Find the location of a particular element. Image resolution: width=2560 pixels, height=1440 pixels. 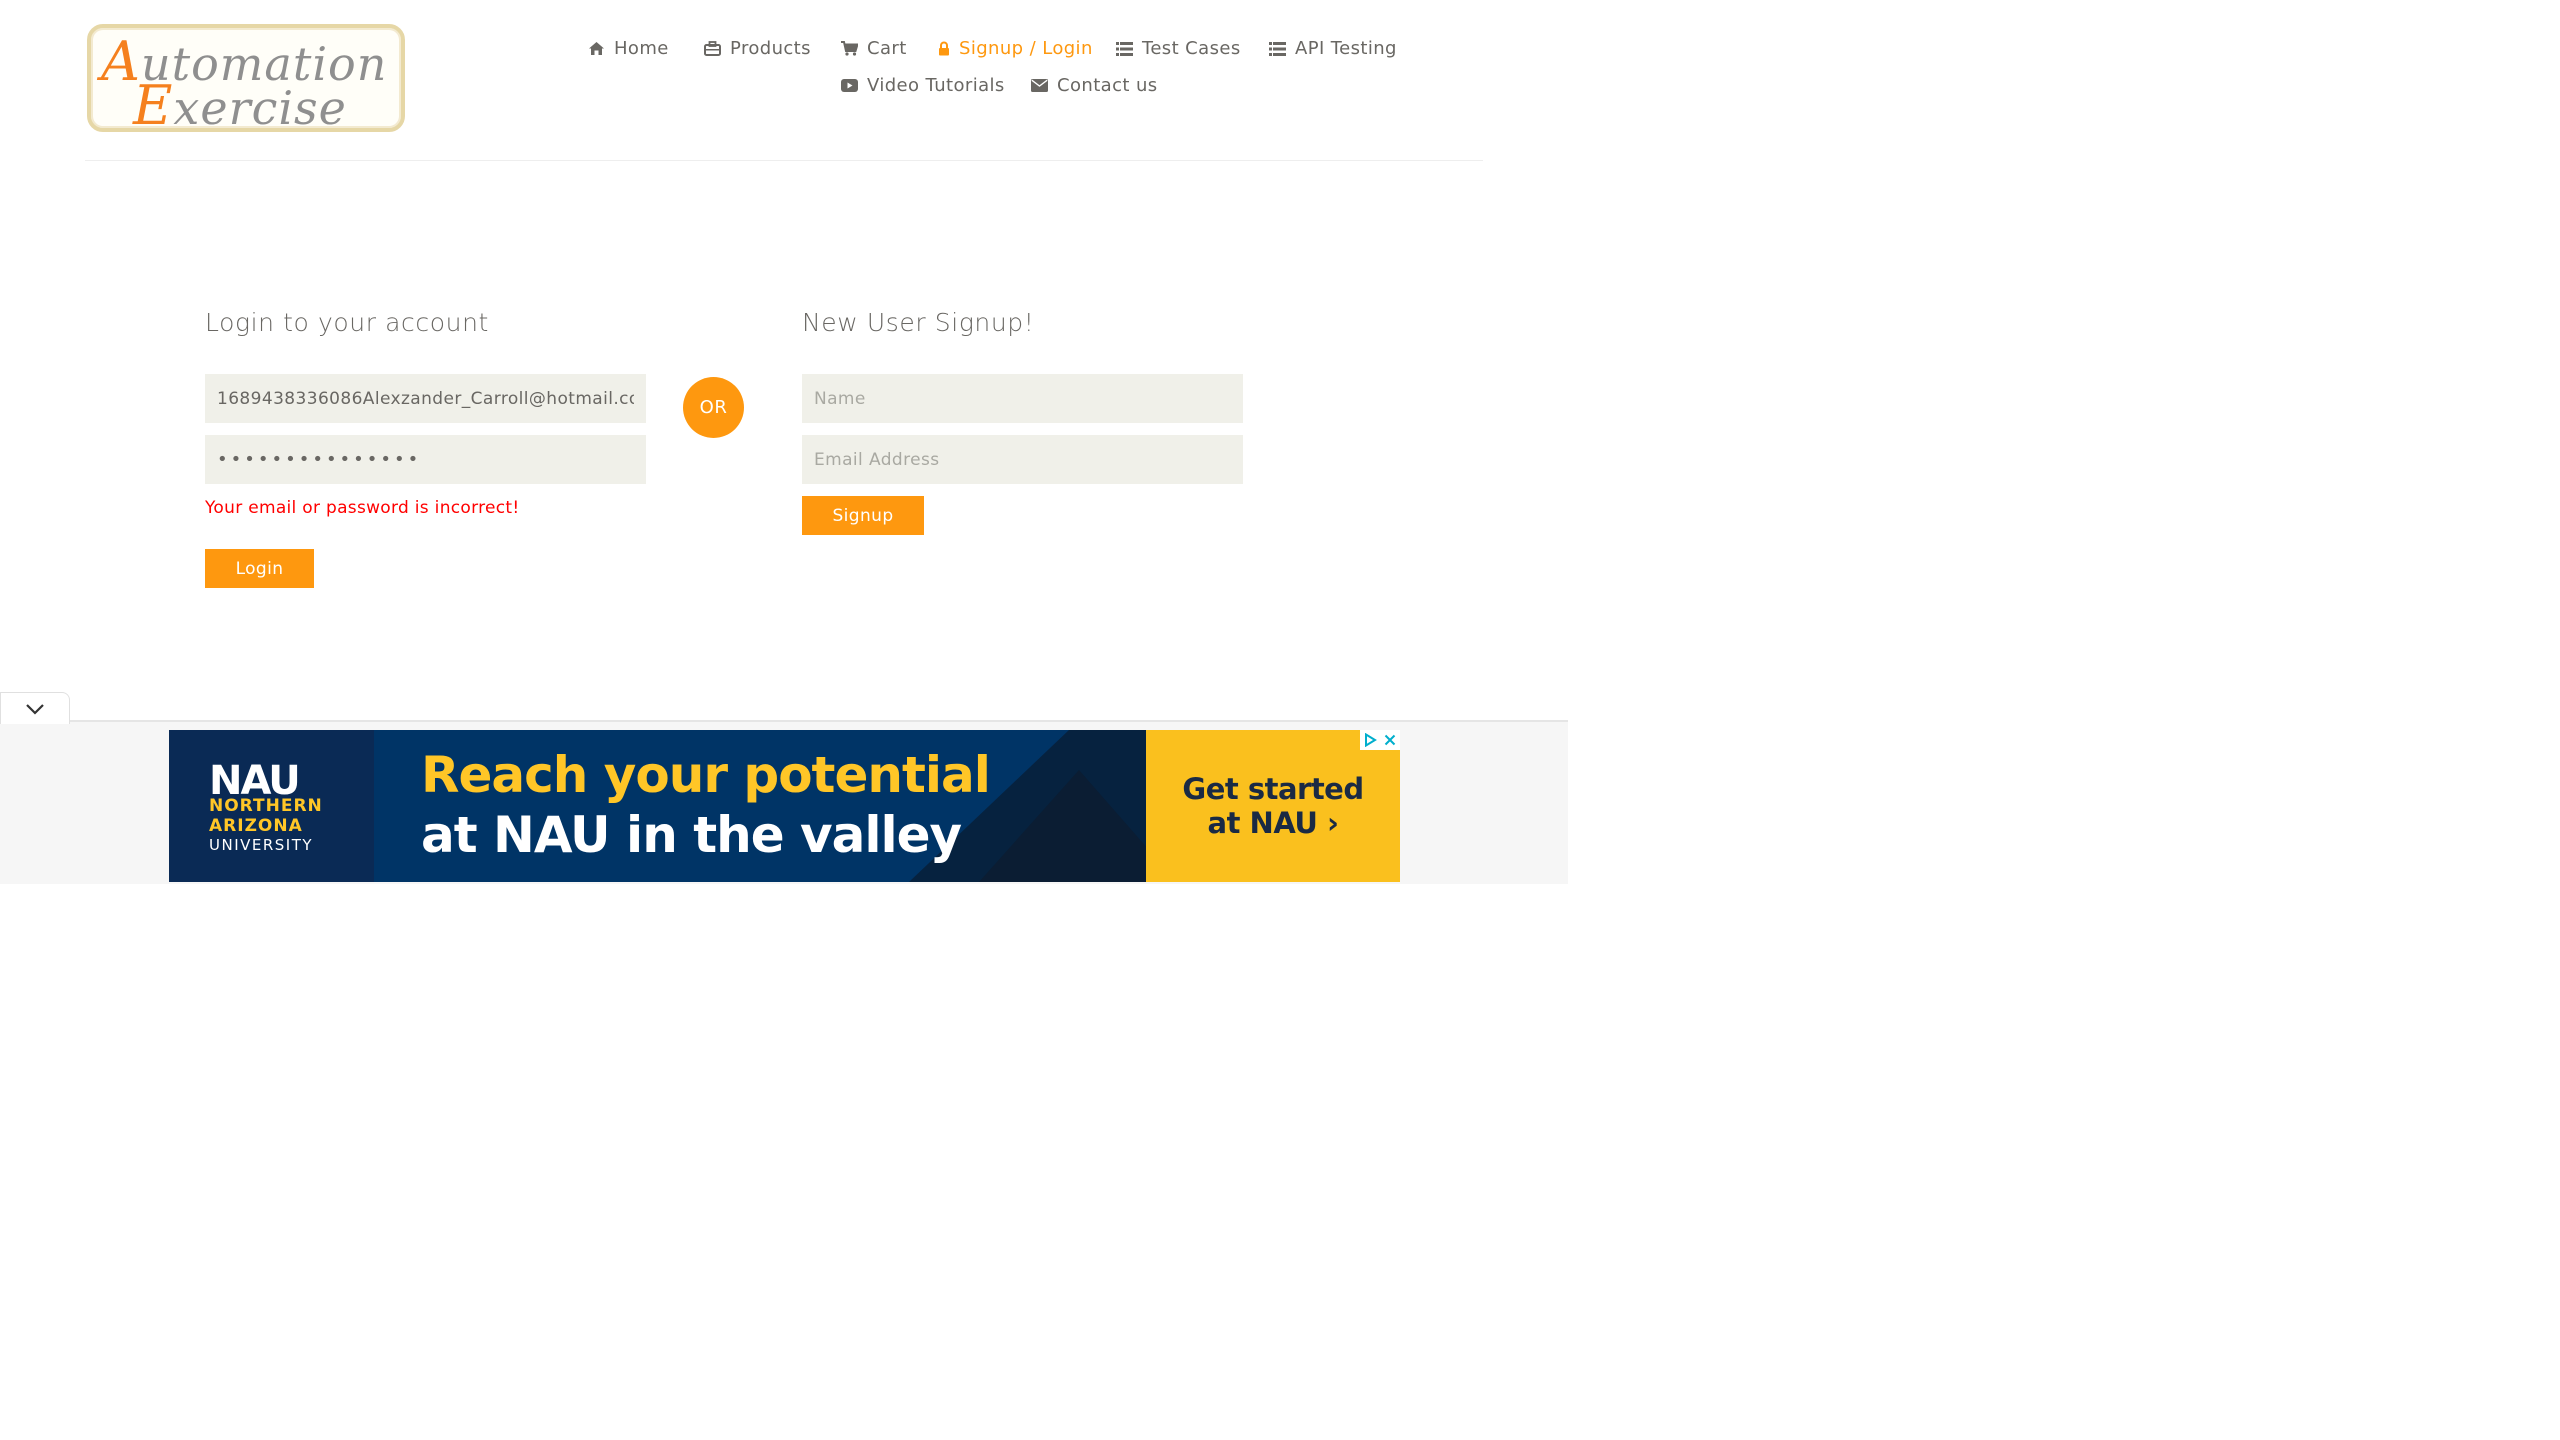

chevron-down-icon is located at coordinates (35, 709).